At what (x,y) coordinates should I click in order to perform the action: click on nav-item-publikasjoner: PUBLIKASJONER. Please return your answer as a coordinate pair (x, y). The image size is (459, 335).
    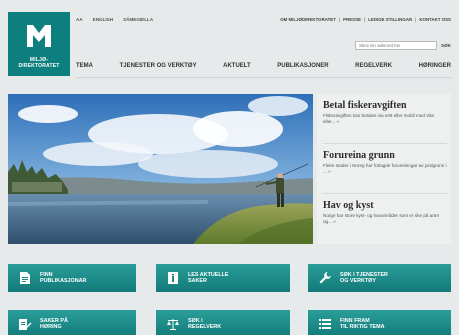
    Looking at the image, I should click on (302, 66).